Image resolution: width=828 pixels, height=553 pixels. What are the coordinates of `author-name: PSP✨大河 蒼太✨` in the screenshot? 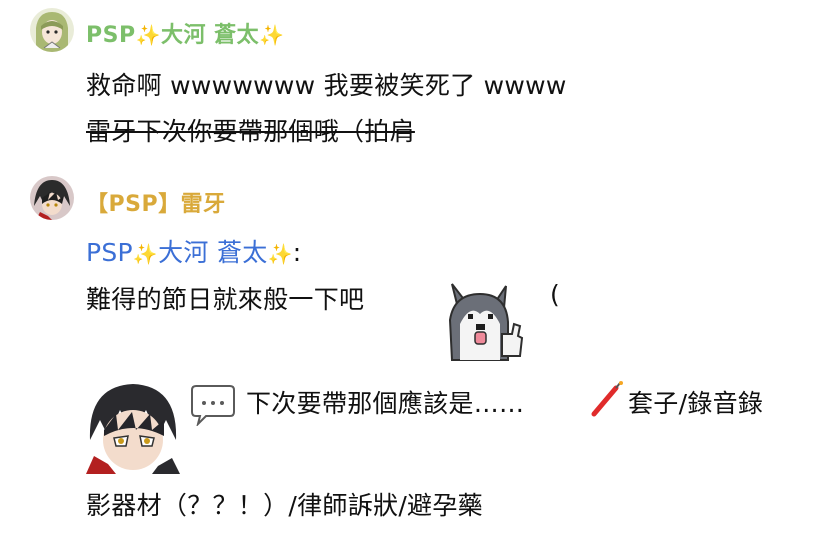 It's located at (185, 33).